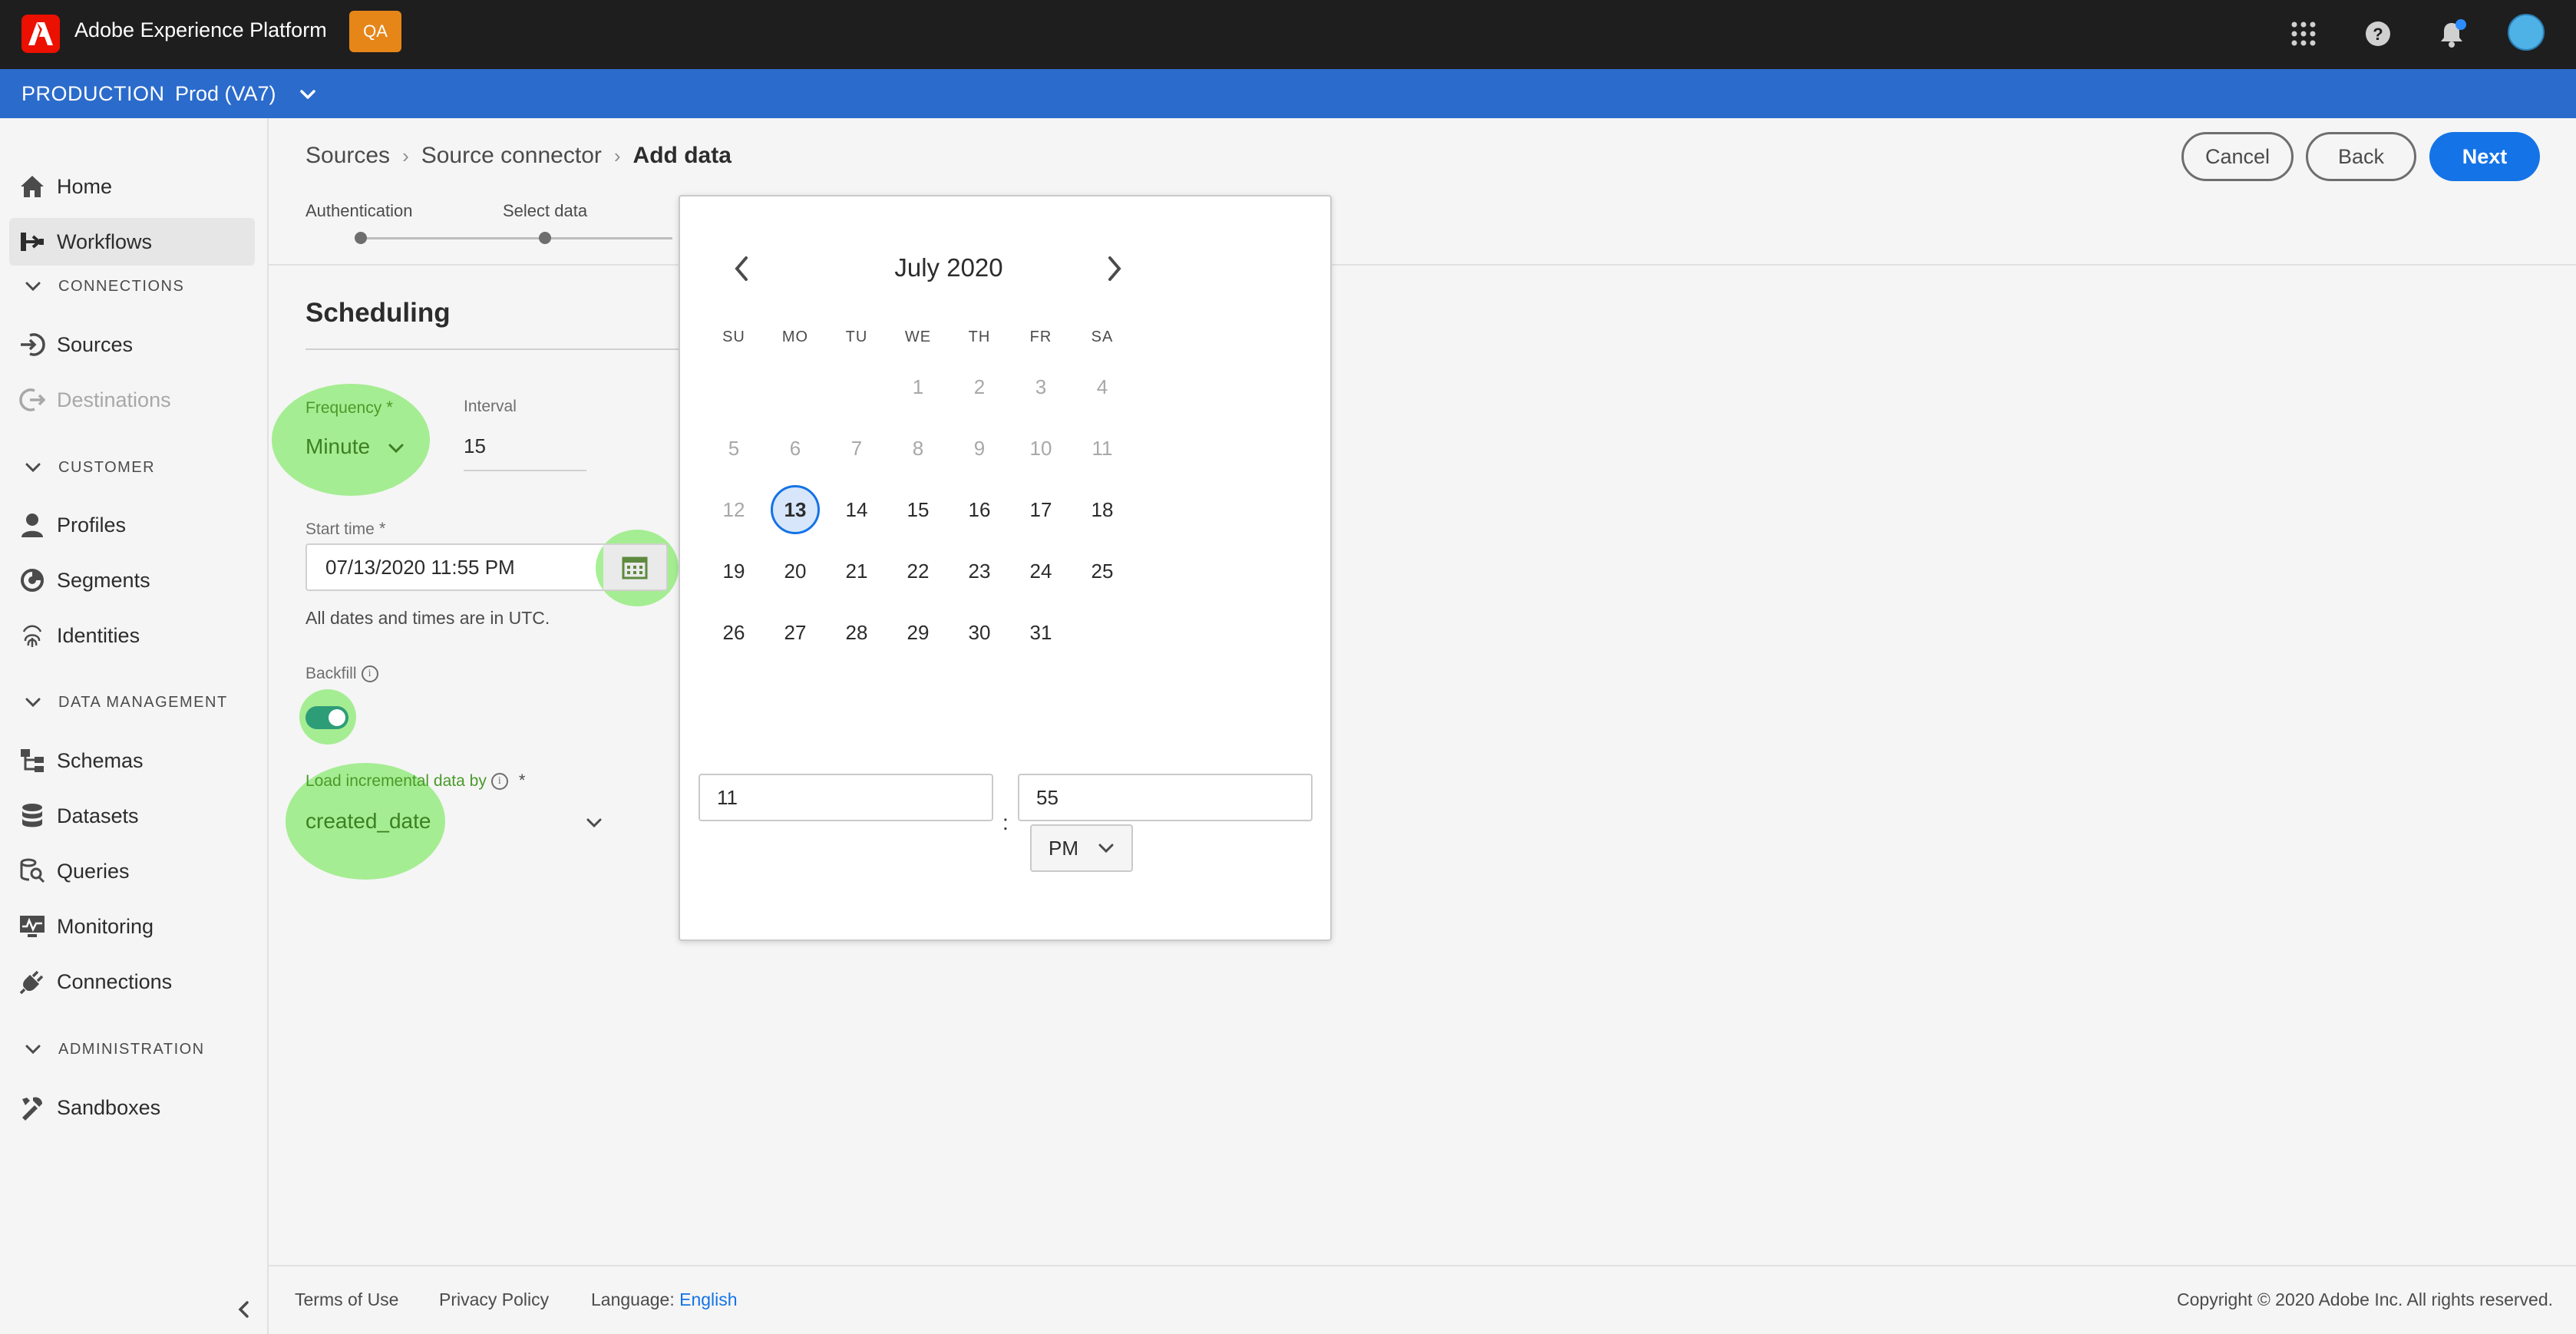 This screenshot has height=1334, width=2576. What do you see at coordinates (1041, 387) in the screenshot?
I see `calendar-day: 3` at bounding box center [1041, 387].